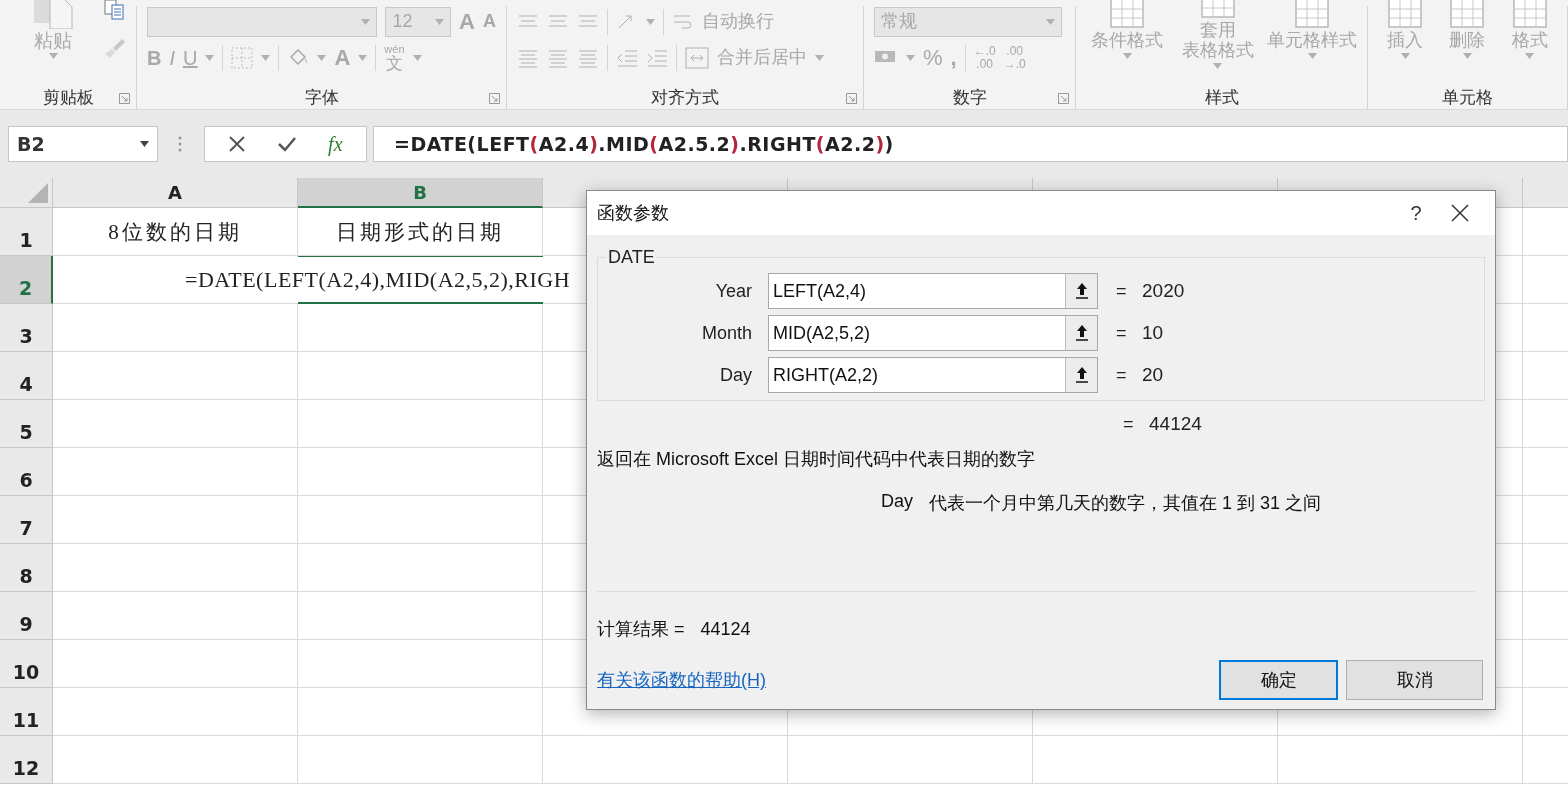 This screenshot has width=1568, height=786. I want to click on argument-name: Day, so click(897, 502).